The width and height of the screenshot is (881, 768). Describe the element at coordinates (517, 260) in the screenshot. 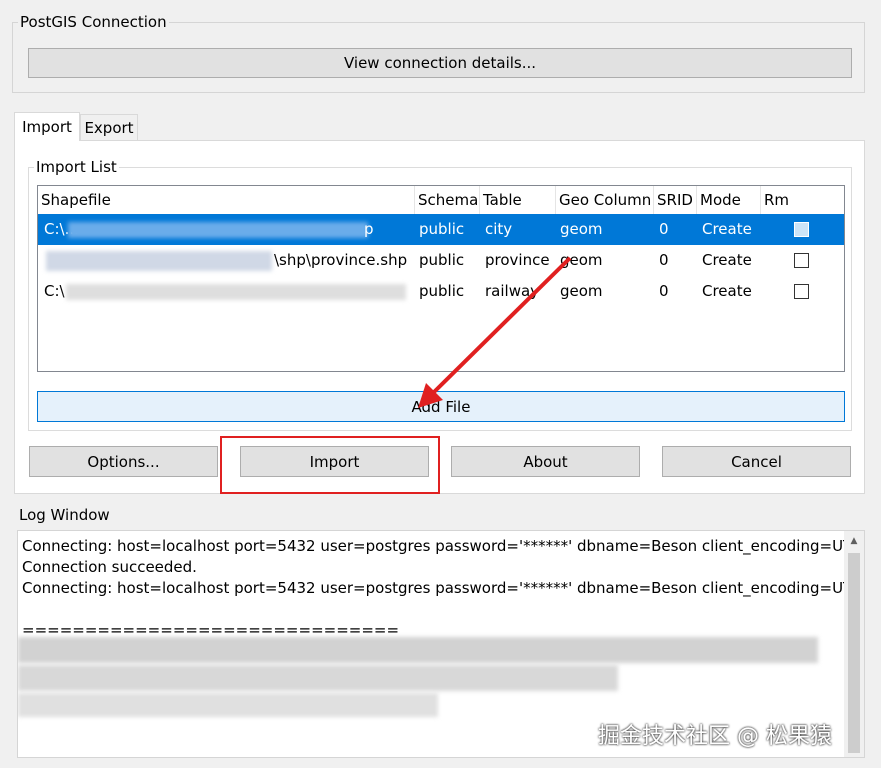

I see `table-cell: province` at that location.